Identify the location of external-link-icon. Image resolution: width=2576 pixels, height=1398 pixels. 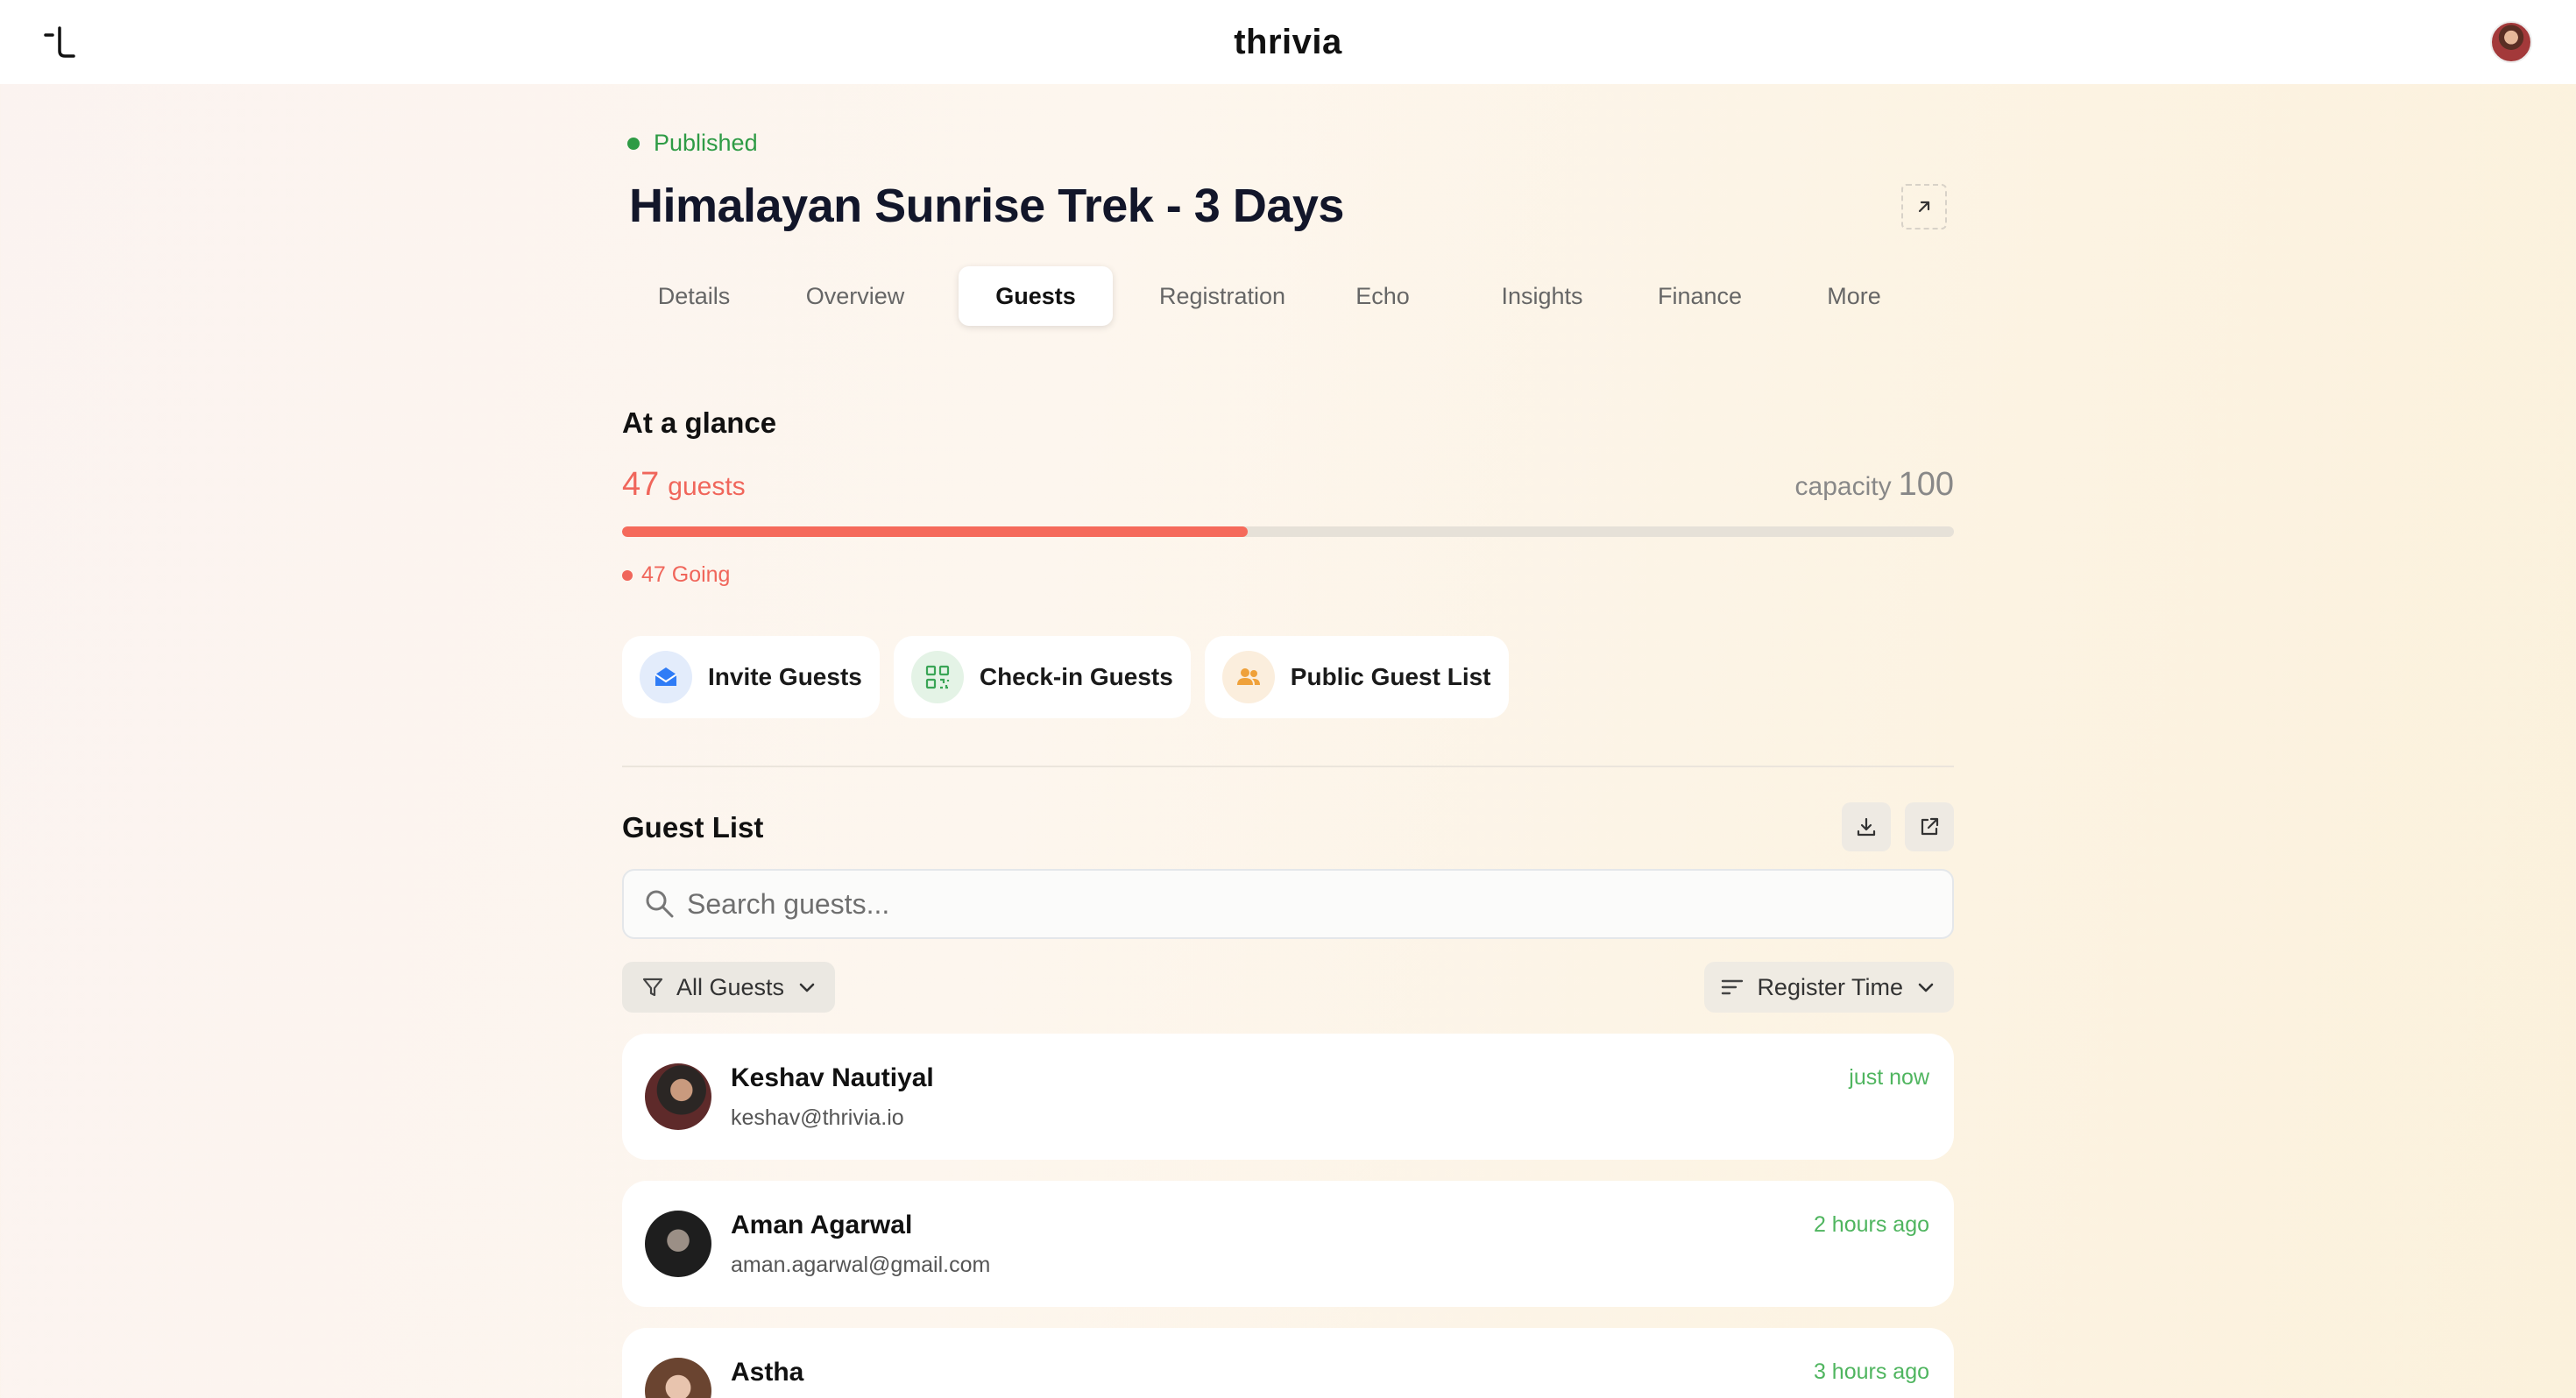
(1930, 826).